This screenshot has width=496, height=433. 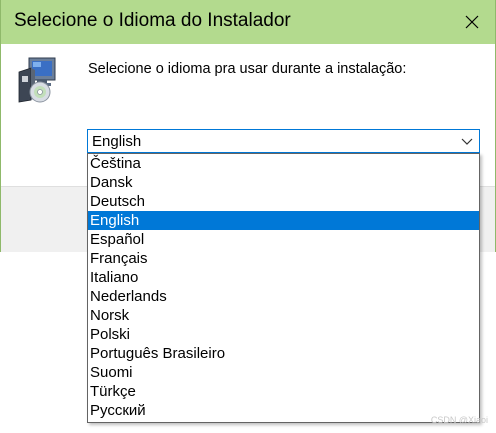 I want to click on language-option: Suomi, so click(x=283, y=372).